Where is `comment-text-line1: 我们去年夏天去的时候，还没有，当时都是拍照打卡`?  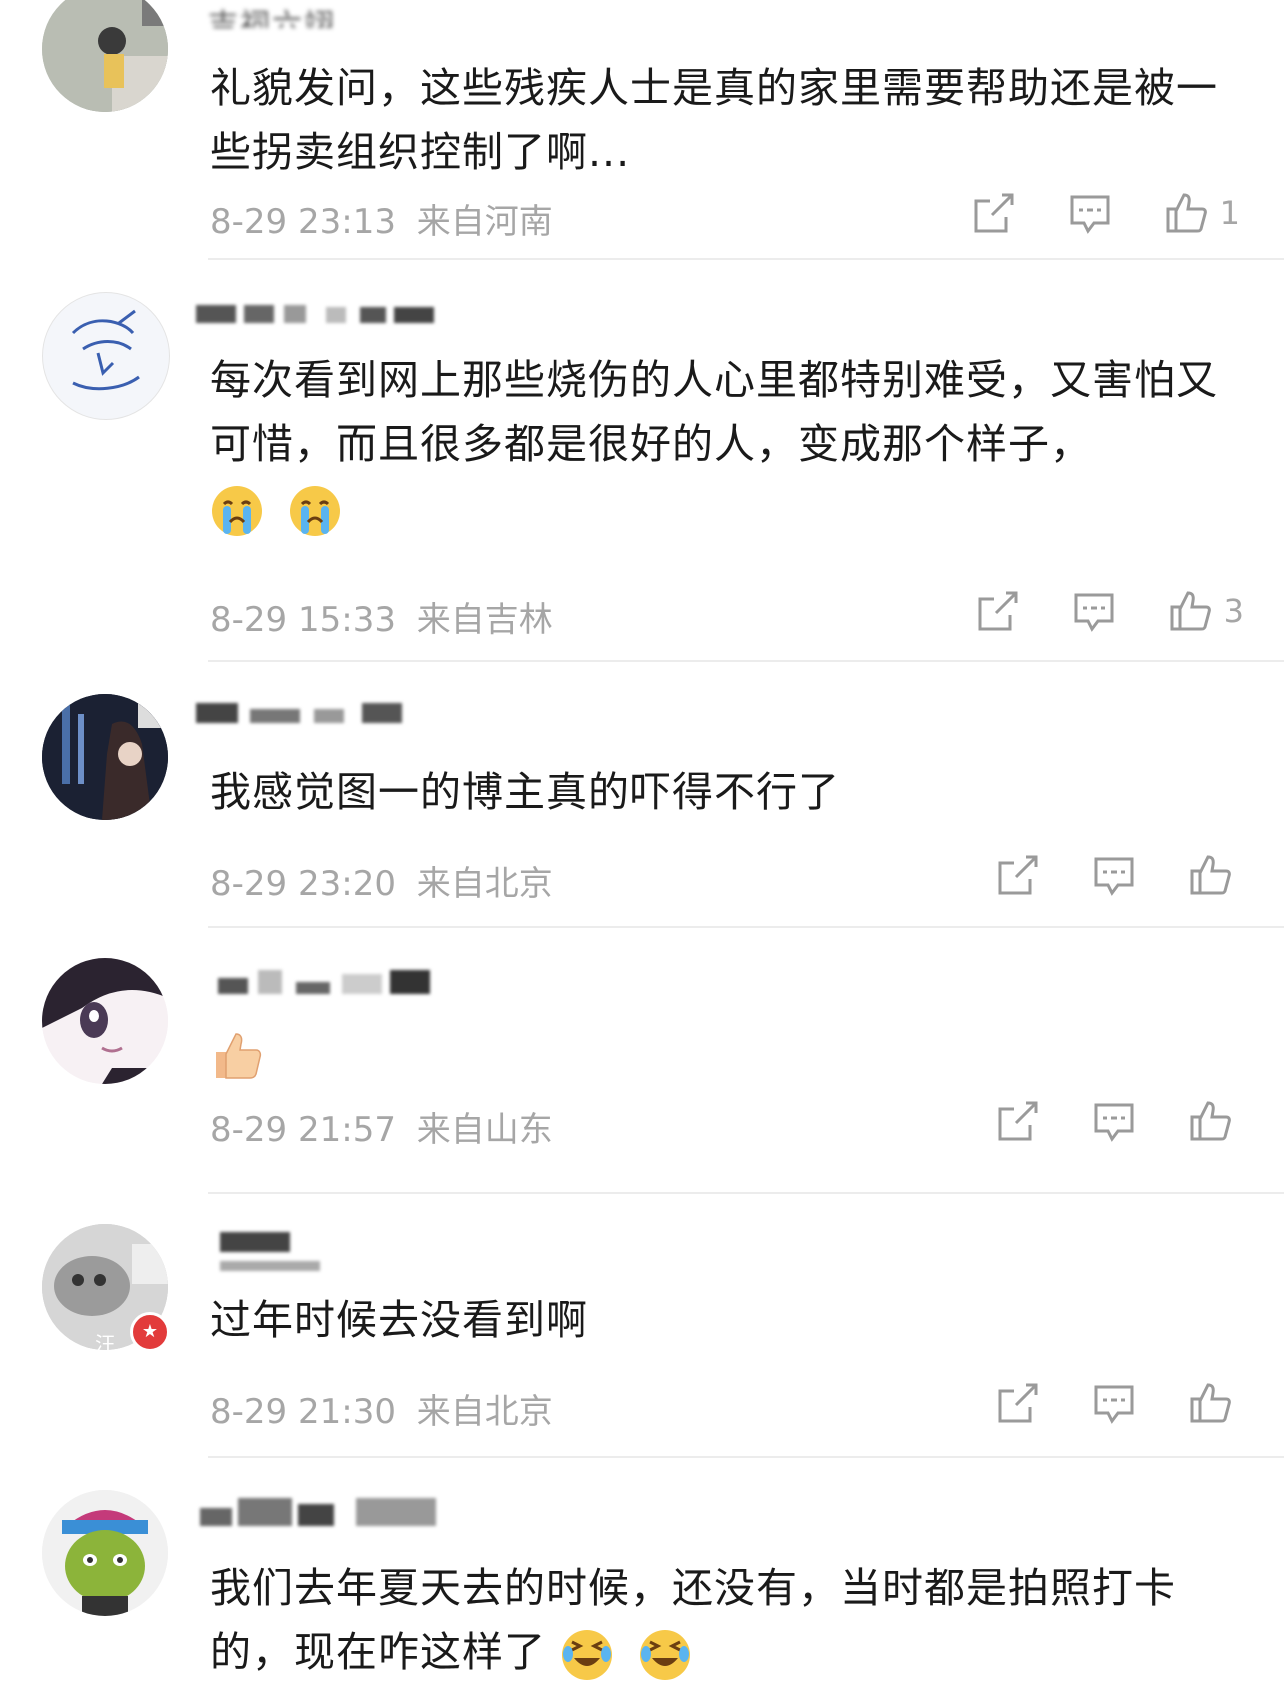 comment-text-line1: 我们去年夏天去的时候，还没有，当时都是拍照打卡 is located at coordinates (693, 1588).